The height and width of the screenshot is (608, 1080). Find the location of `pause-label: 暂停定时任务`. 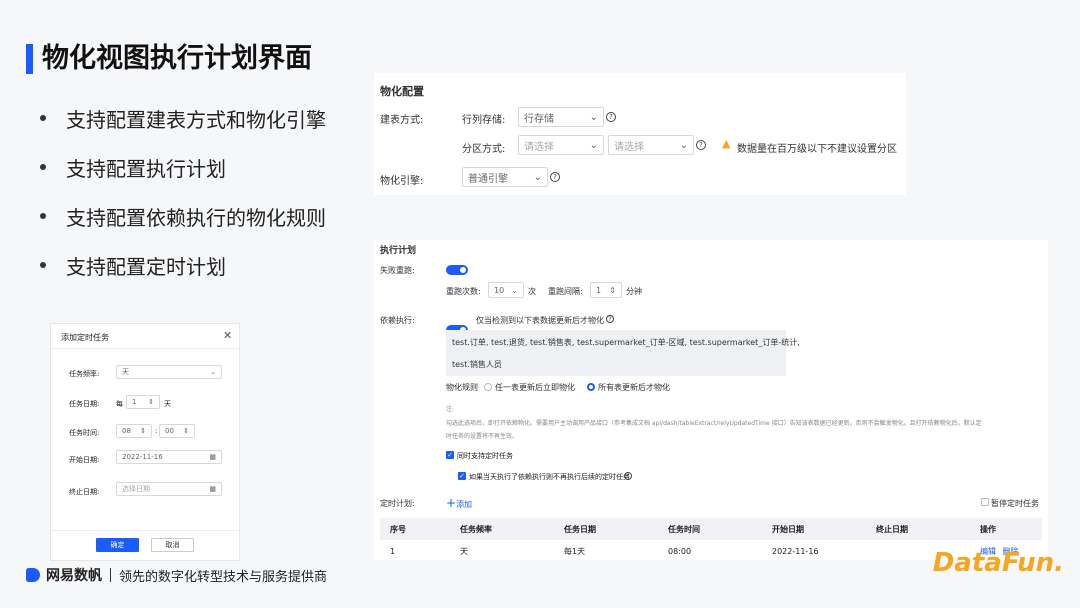

pause-label: 暂停定时任务 is located at coordinates (1015, 503).